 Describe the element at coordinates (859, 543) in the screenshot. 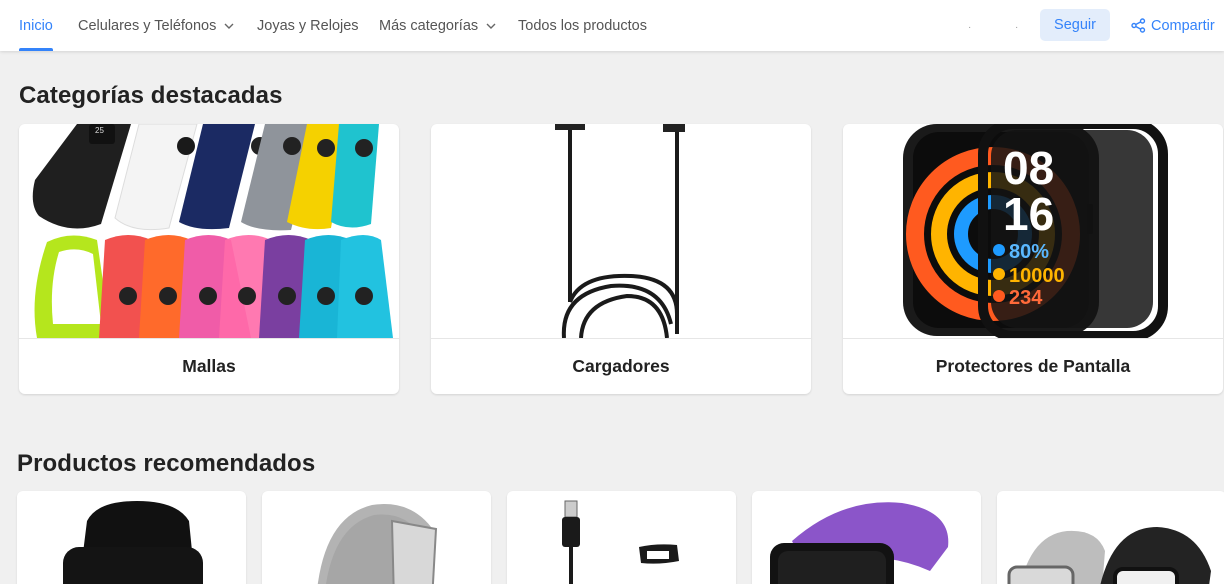

I see `purple-band-watch-icon` at that location.